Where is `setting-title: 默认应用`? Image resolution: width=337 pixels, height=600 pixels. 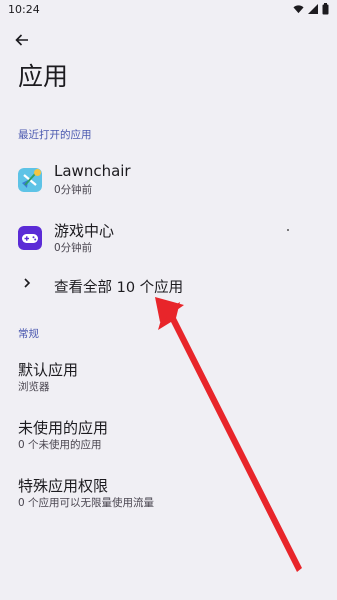
setting-title: 默认应用 is located at coordinates (48, 370).